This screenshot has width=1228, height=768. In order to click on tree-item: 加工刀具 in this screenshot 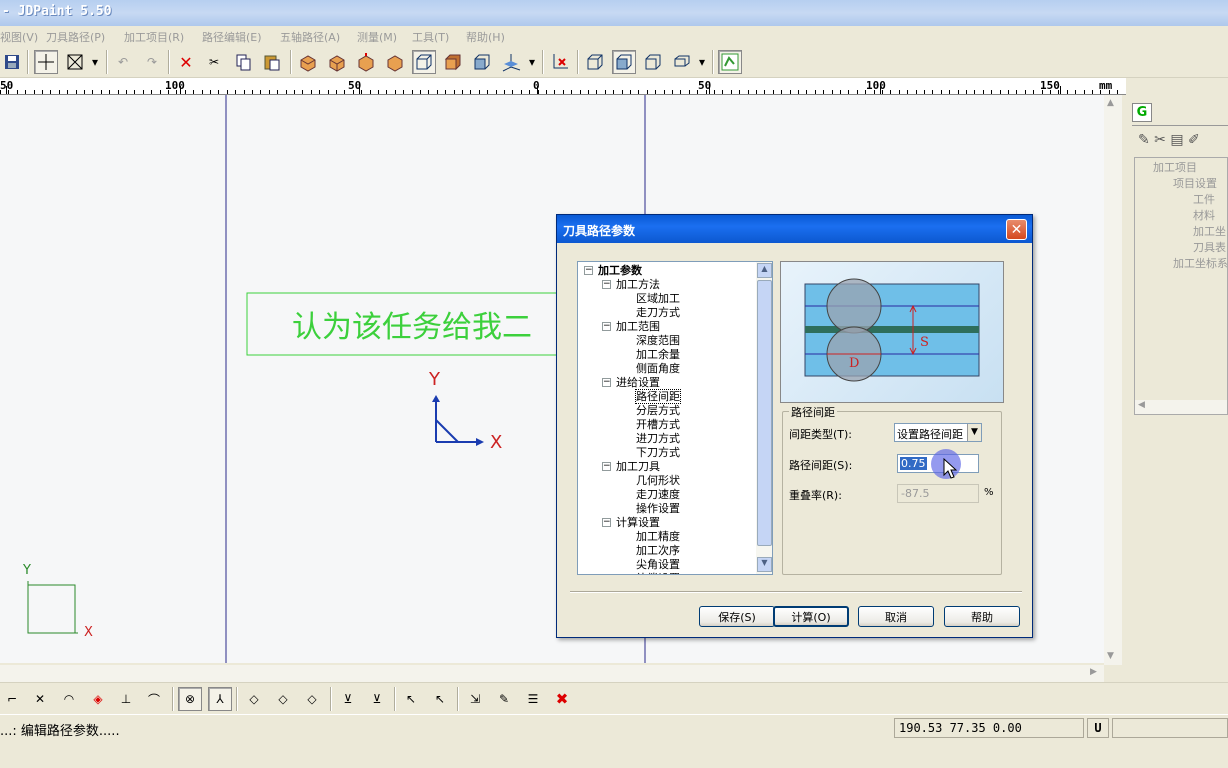, I will do `click(638, 466)`.